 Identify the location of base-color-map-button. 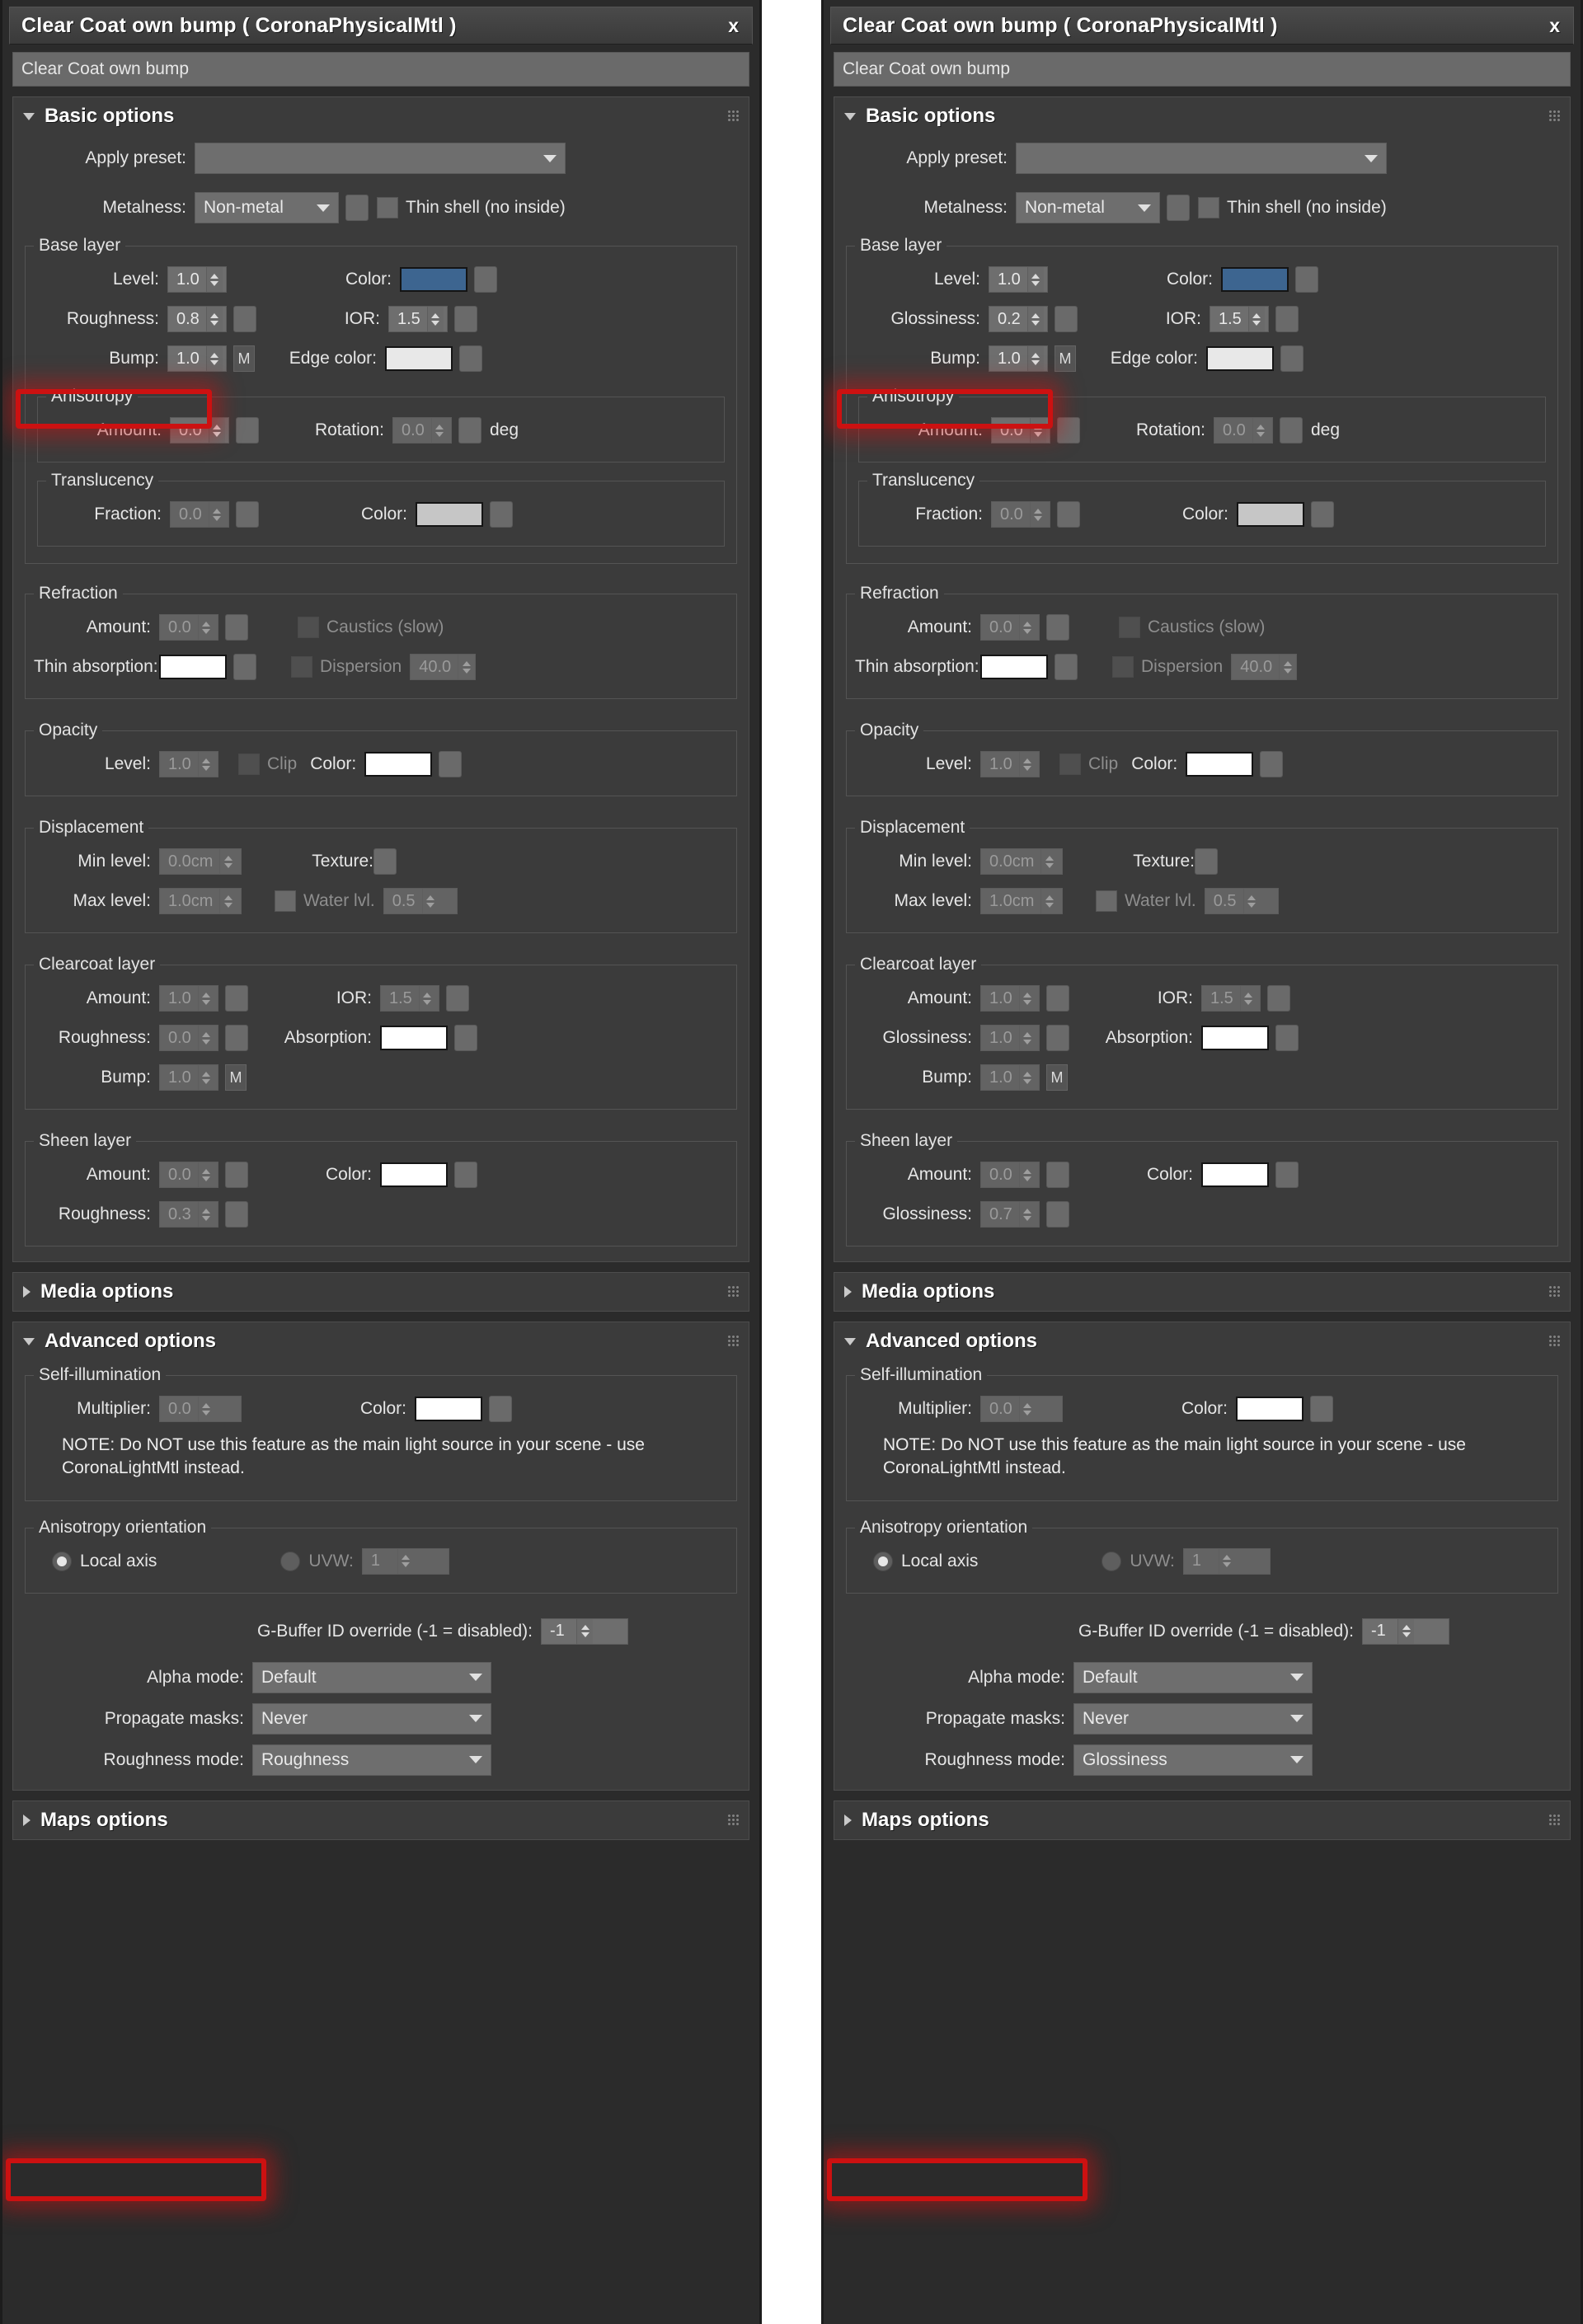
(485, 279).